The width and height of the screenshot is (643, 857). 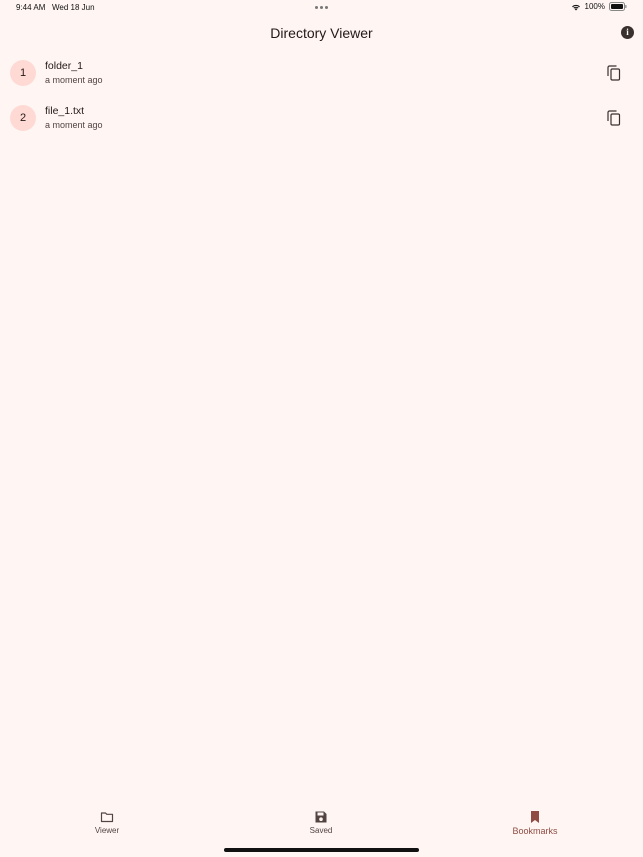 What do you see at coordinates (594, 6) in the screenshot?
I see `battery-percentage: 100%` at bounding box center [594, 6].